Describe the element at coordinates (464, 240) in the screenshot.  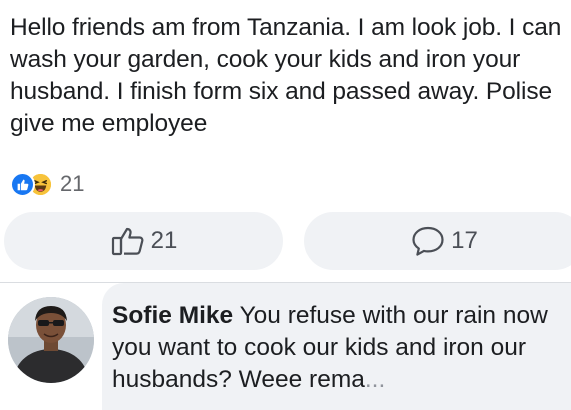
I see `comment-count: 17` at that location.